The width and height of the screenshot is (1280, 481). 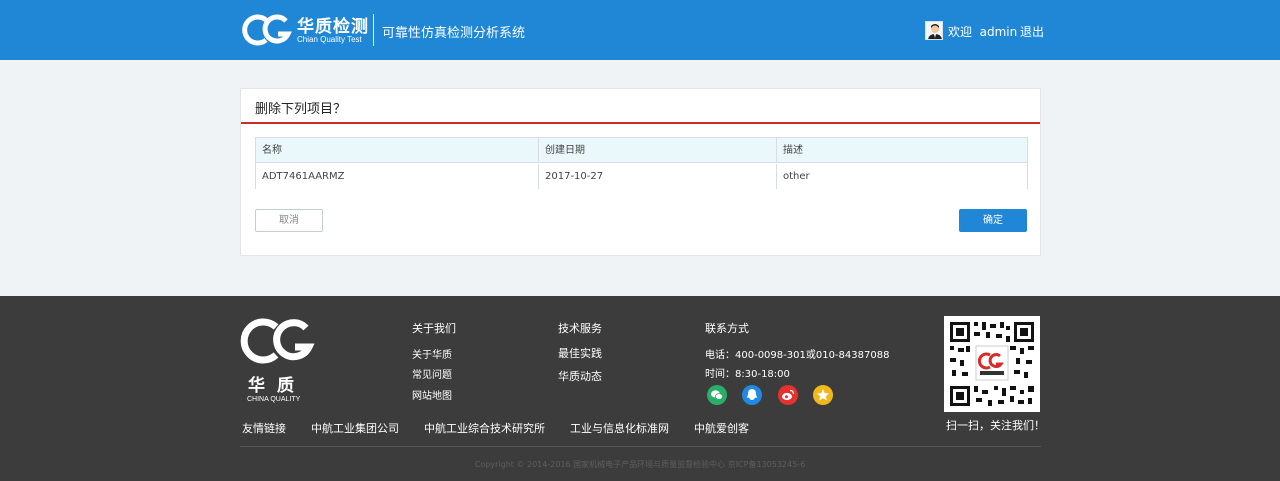 What do you see at coordinates (432, 394) in the screenshot?
I see `footer-link-sitemap: 网站地图` at bounding box center [432, 394].